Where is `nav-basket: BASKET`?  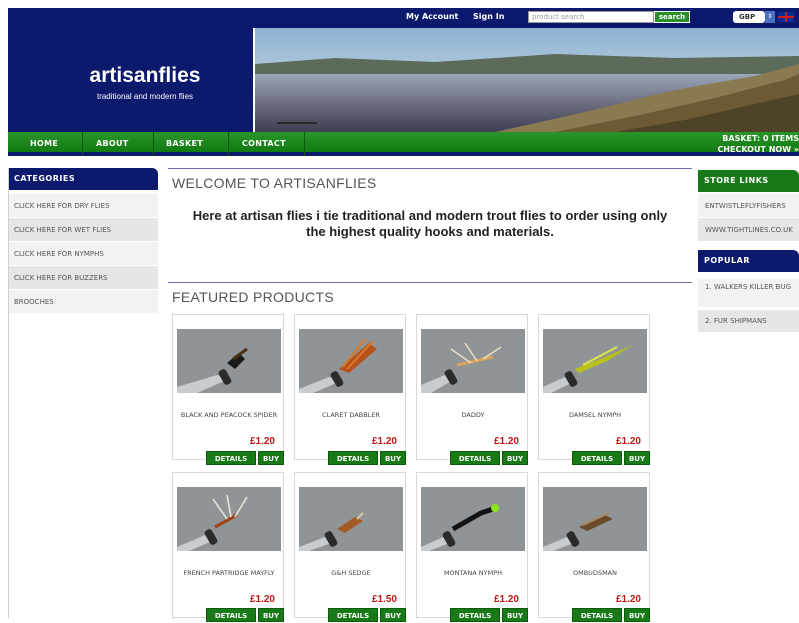 nav-basket: BASKET is located at coordinates (184, 144).